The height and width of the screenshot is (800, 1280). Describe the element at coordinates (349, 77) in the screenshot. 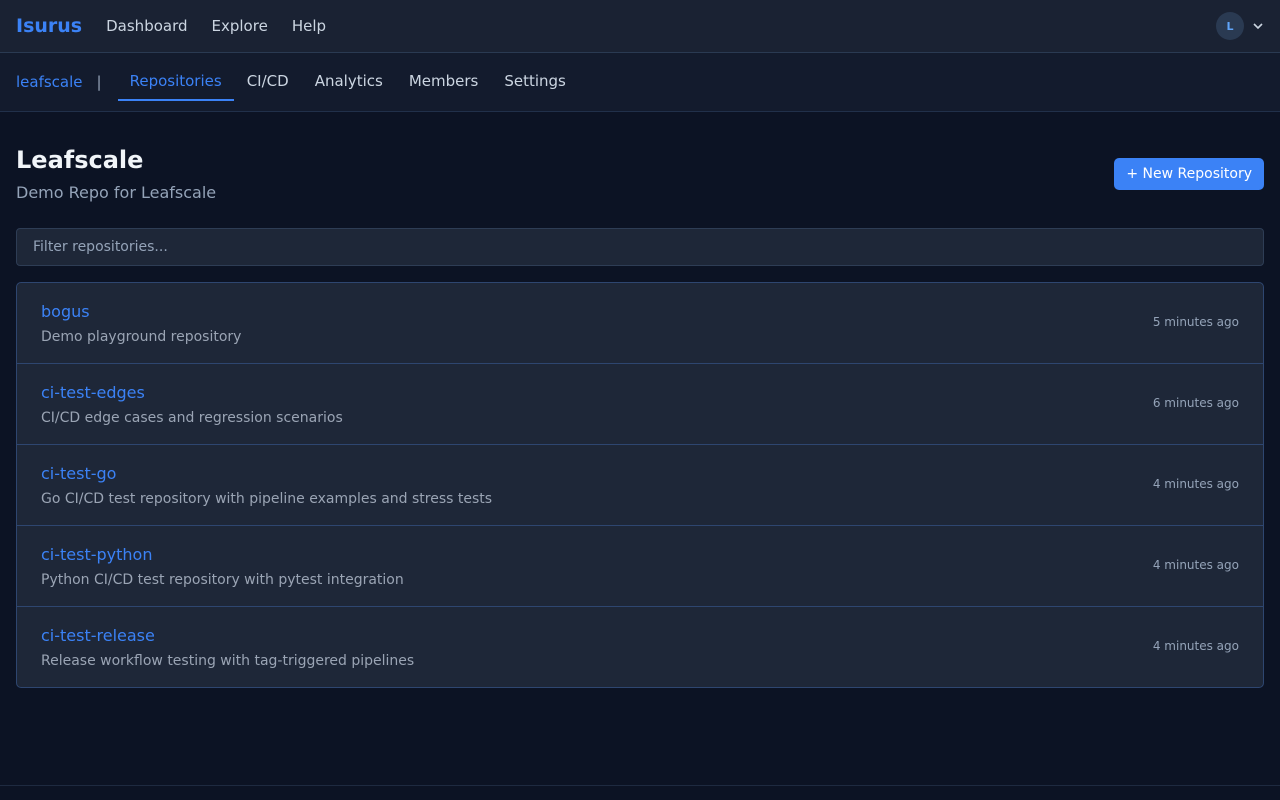

I see `tab-analytics: Analytics` at that location.